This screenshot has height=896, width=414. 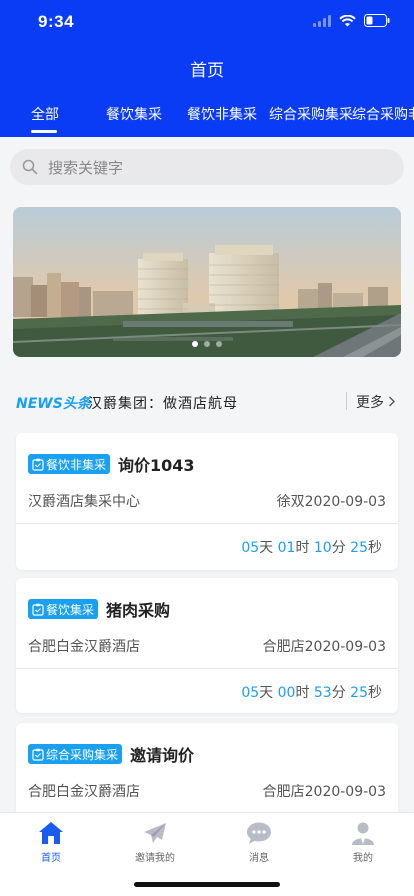 I want to click on tabbar-messages: 消息, so click(x=259, y=841).